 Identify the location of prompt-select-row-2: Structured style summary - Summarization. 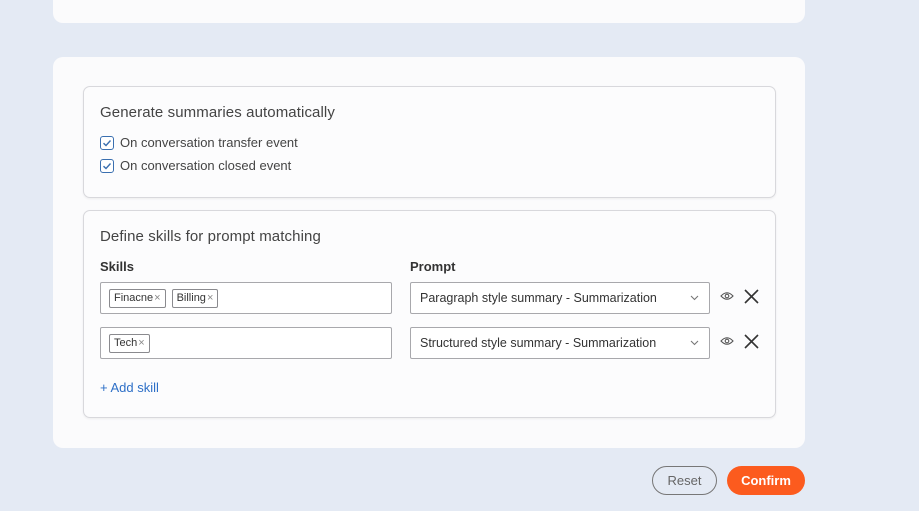
(560, 343).